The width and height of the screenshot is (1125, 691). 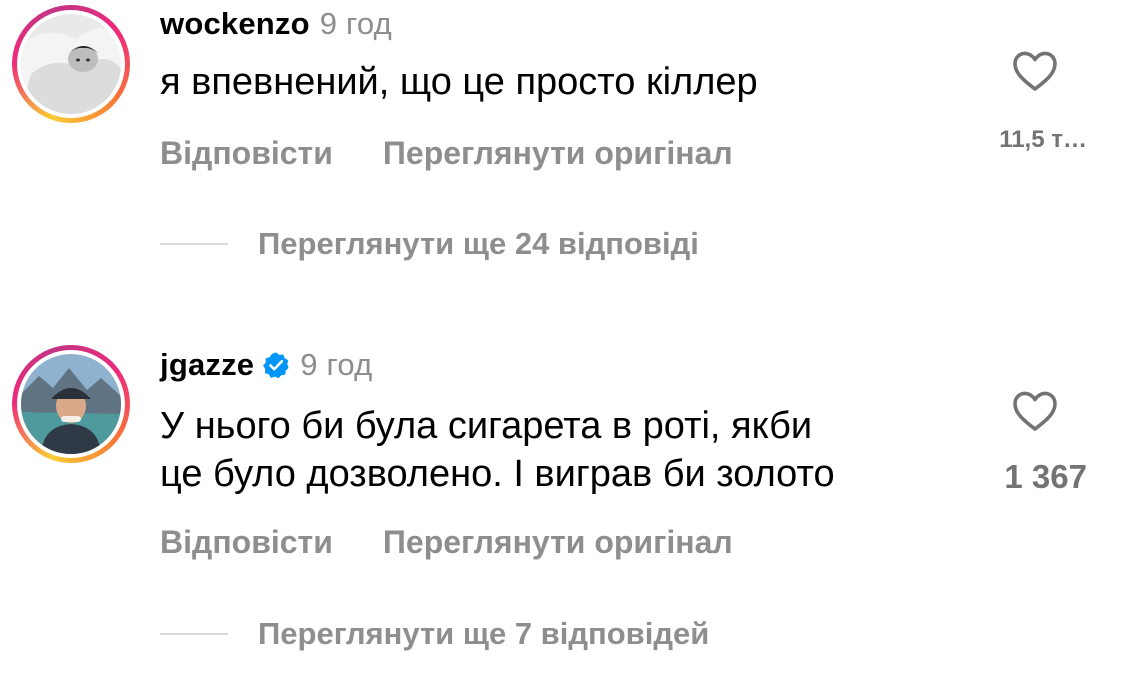 What do you see at coordinates (1045, 476) in the screenshot?
I see `like-count: 1 367` at bounding box center [1045, 476].